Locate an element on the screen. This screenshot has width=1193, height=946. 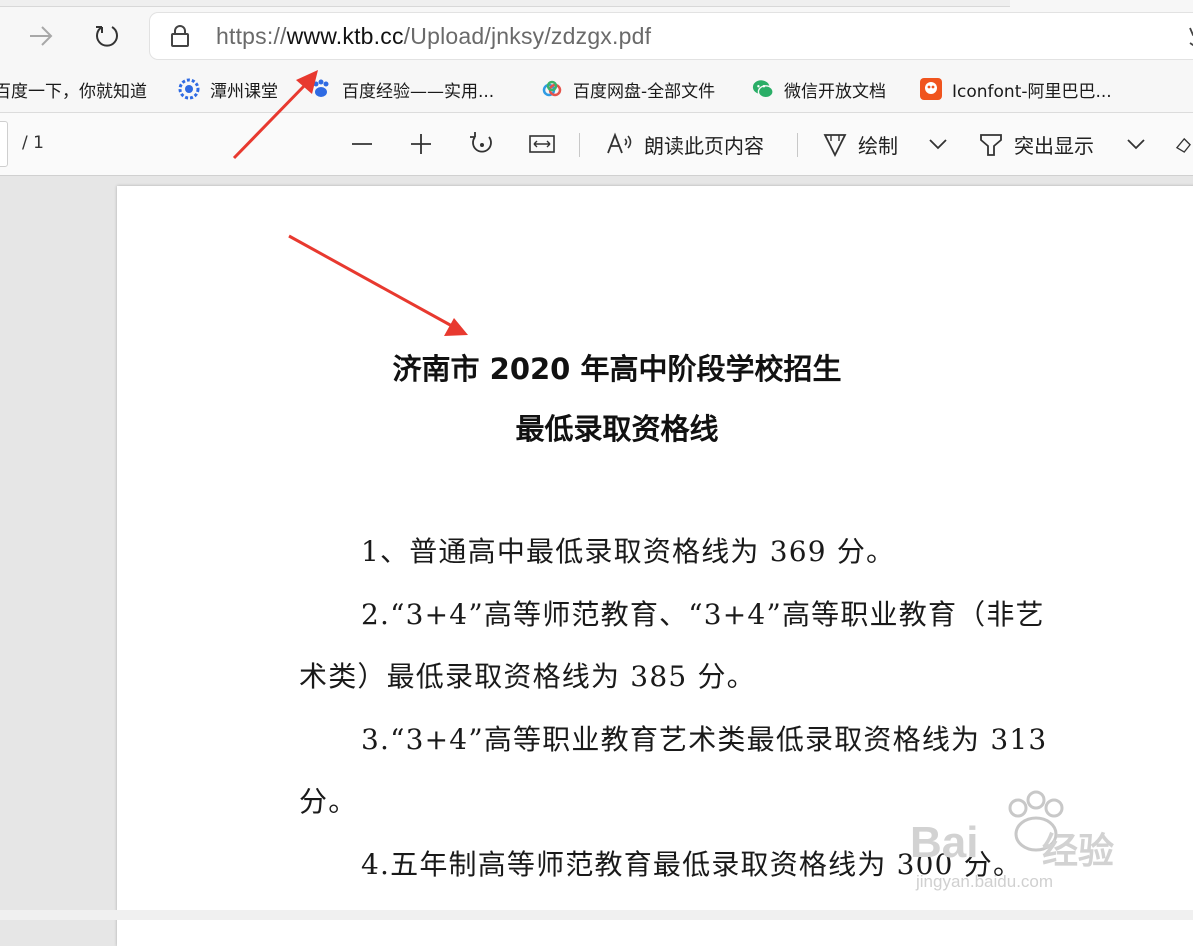
arrow-right-icon is located at coordinates (41, 36).